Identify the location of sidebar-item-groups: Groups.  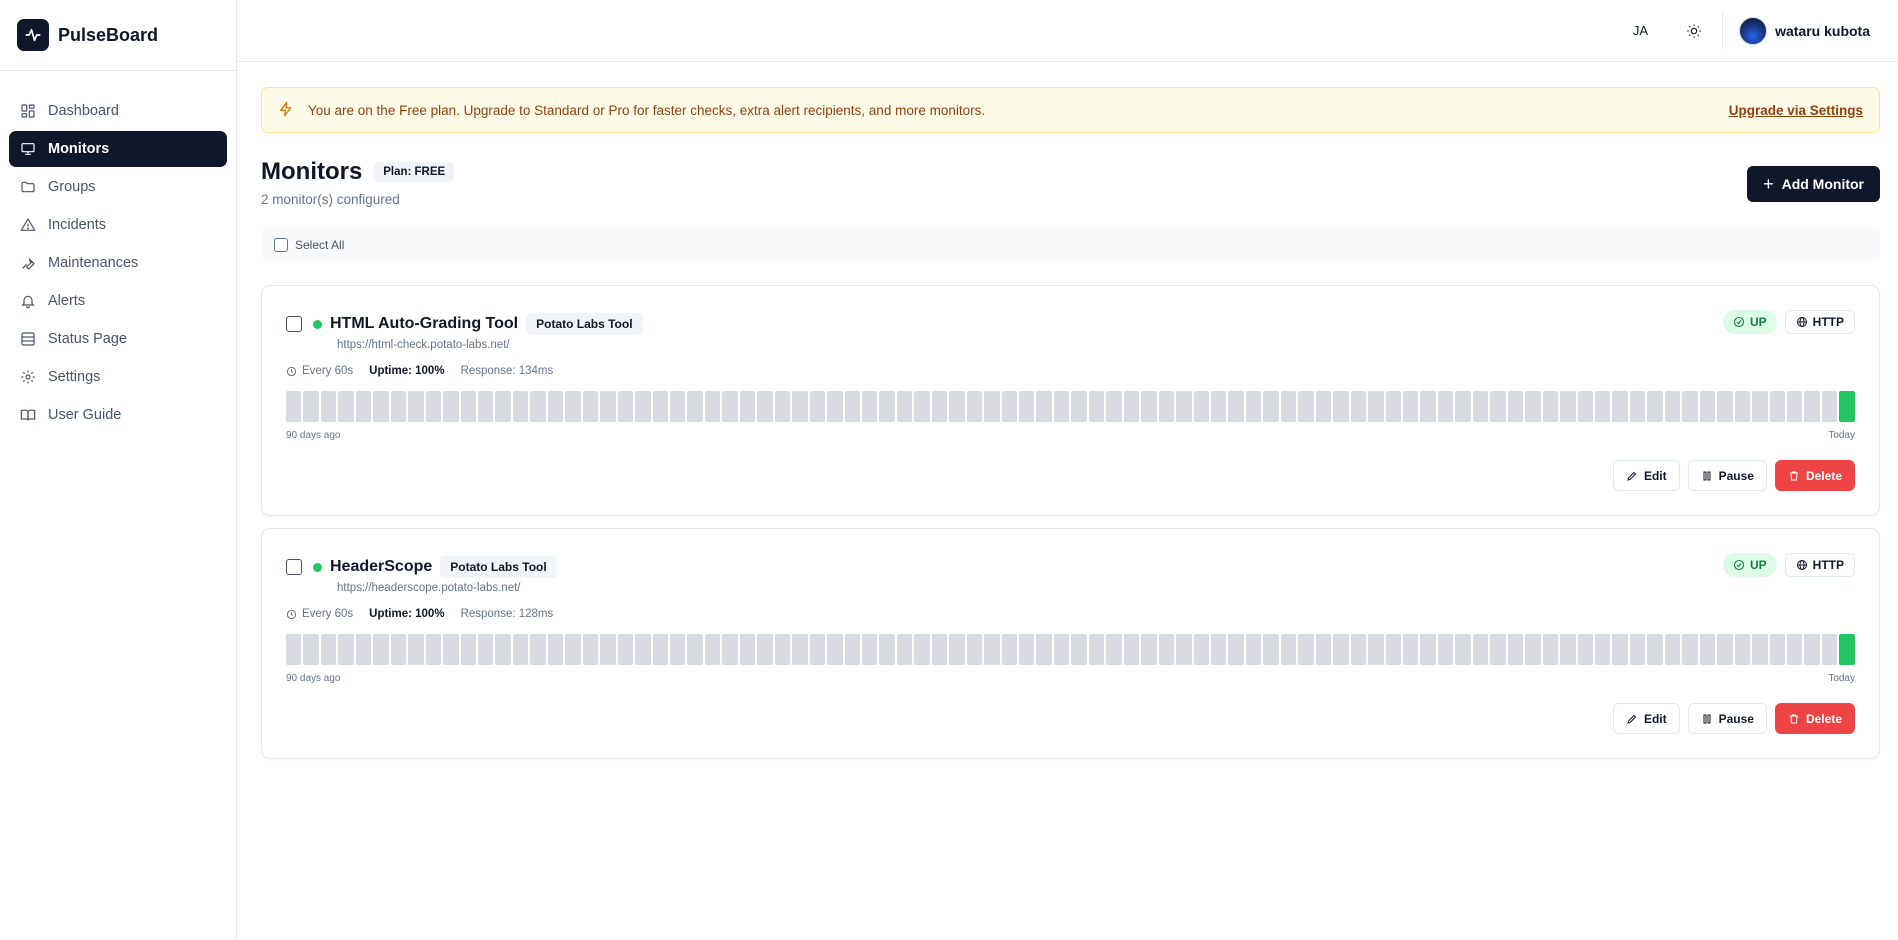
(118, 187).